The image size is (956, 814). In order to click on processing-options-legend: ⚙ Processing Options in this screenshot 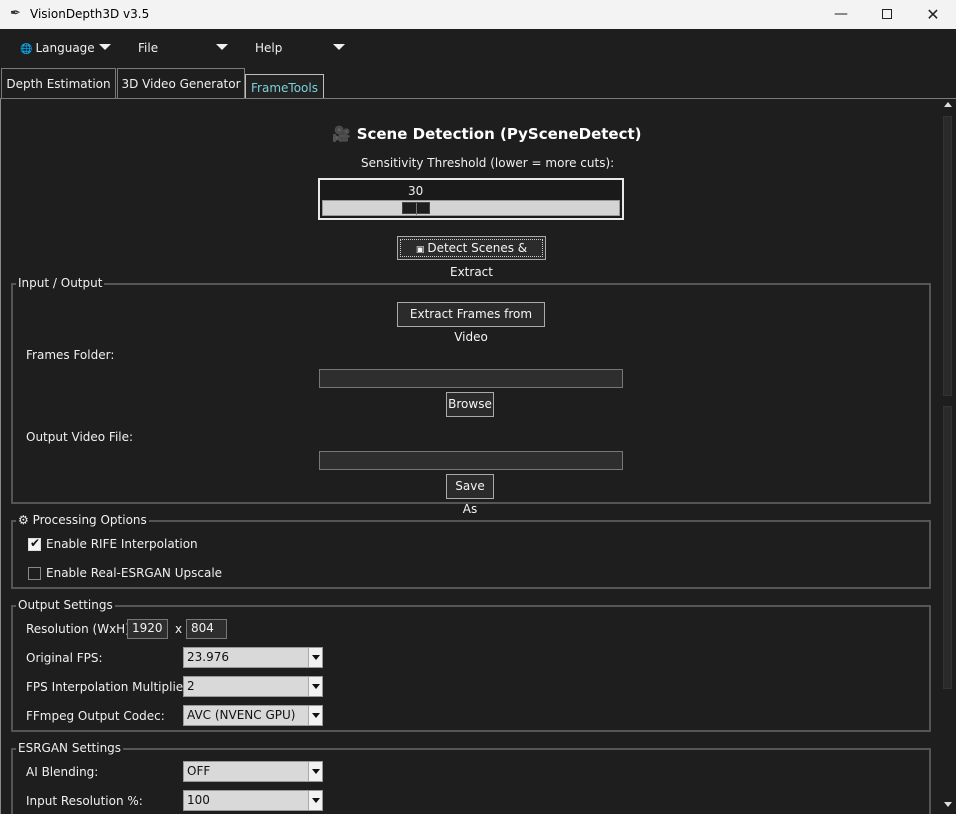, I will do `click(82, 520)`.